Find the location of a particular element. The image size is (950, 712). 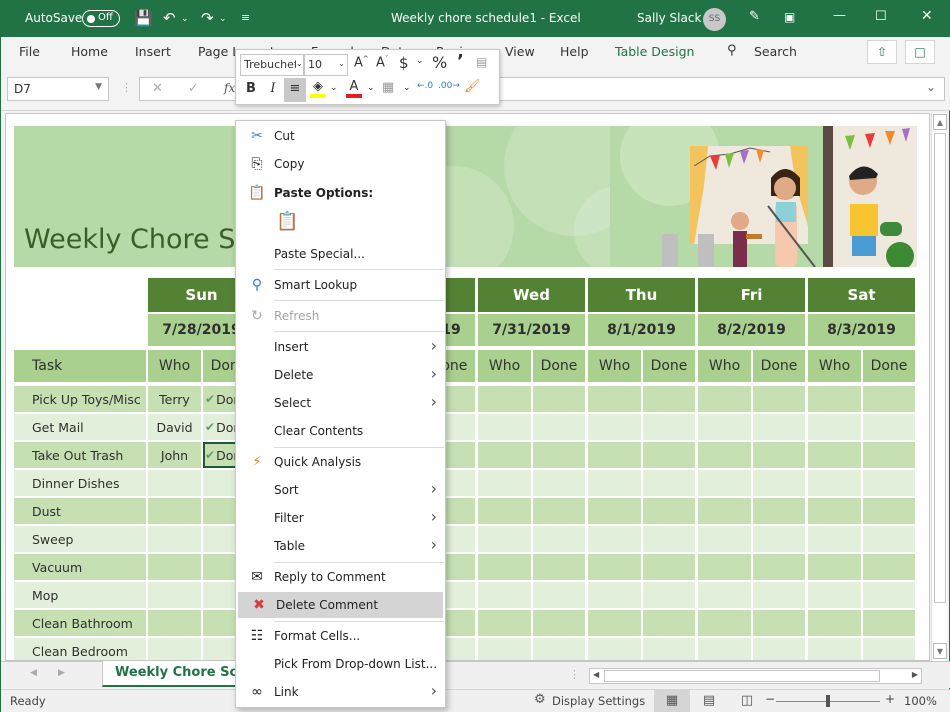

vertical-scrollbar: ▲ ▼ is located at coordinates (939, 387).